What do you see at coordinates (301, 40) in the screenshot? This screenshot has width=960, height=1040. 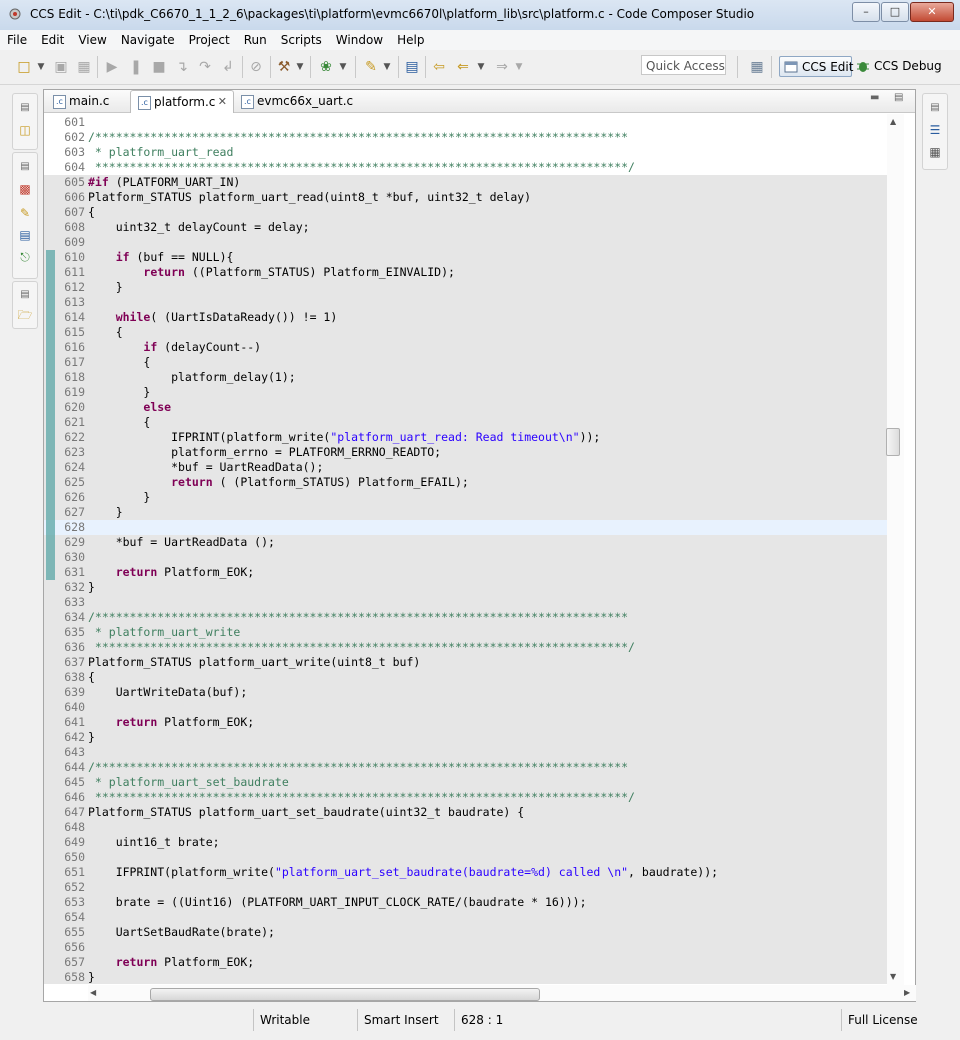 I see `menu-scripts: Scripts` at bounding box center [301, 40].